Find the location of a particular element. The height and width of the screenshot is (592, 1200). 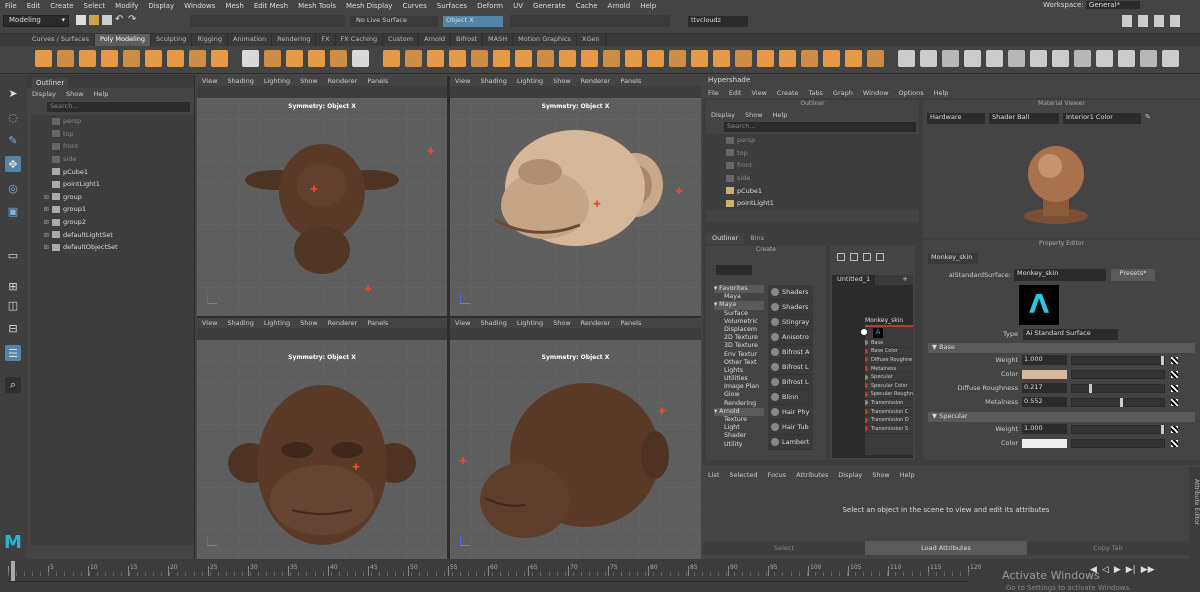

viewport-canvas: Symmetry: Object X ✚ ✚ is located at coordinates (575, 207).